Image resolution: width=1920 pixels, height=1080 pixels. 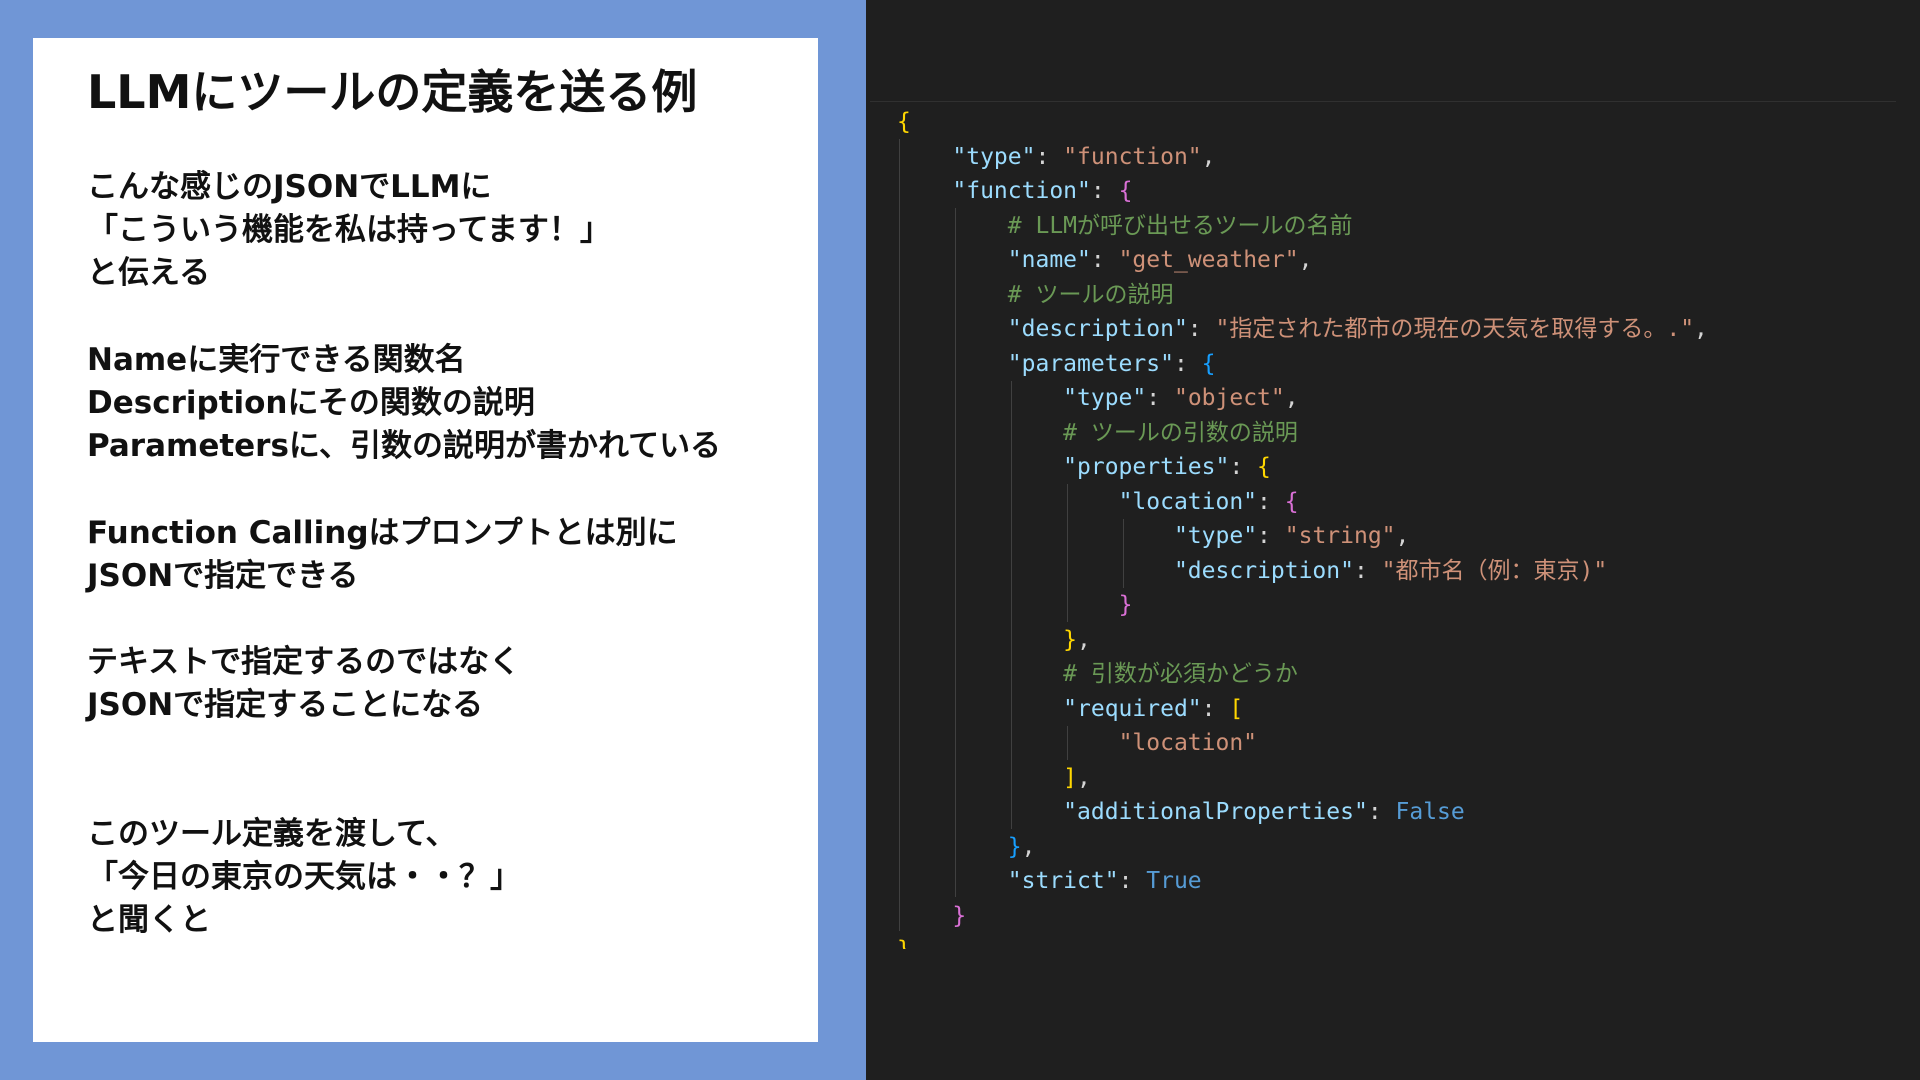 I want to click on code-line: "strict": True, so click(x=1302, y=881).